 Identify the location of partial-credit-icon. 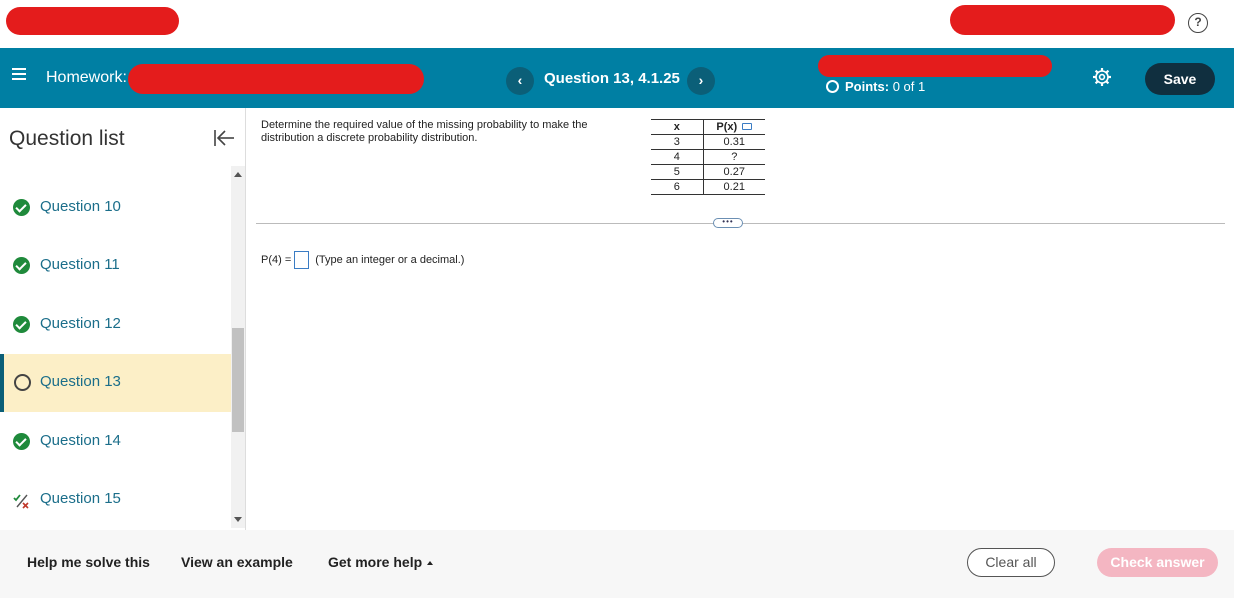
(21, 501).